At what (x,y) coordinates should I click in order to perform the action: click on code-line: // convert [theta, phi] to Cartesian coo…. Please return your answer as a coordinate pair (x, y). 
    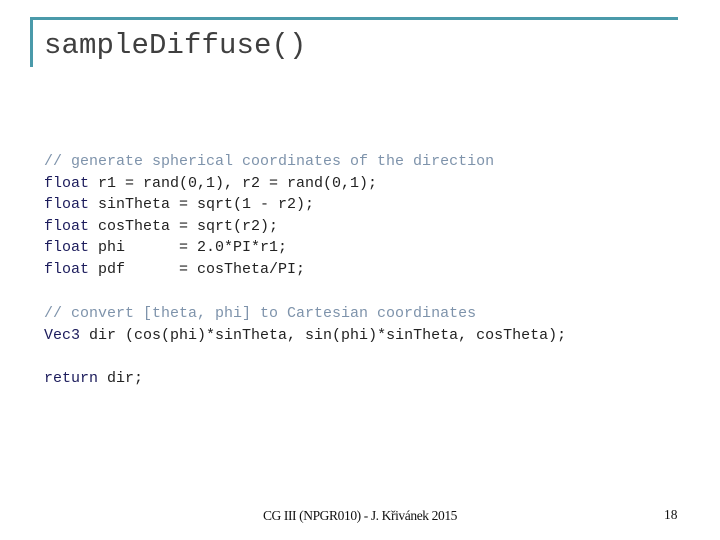
    Looking at the image, I should click on (305, 314).